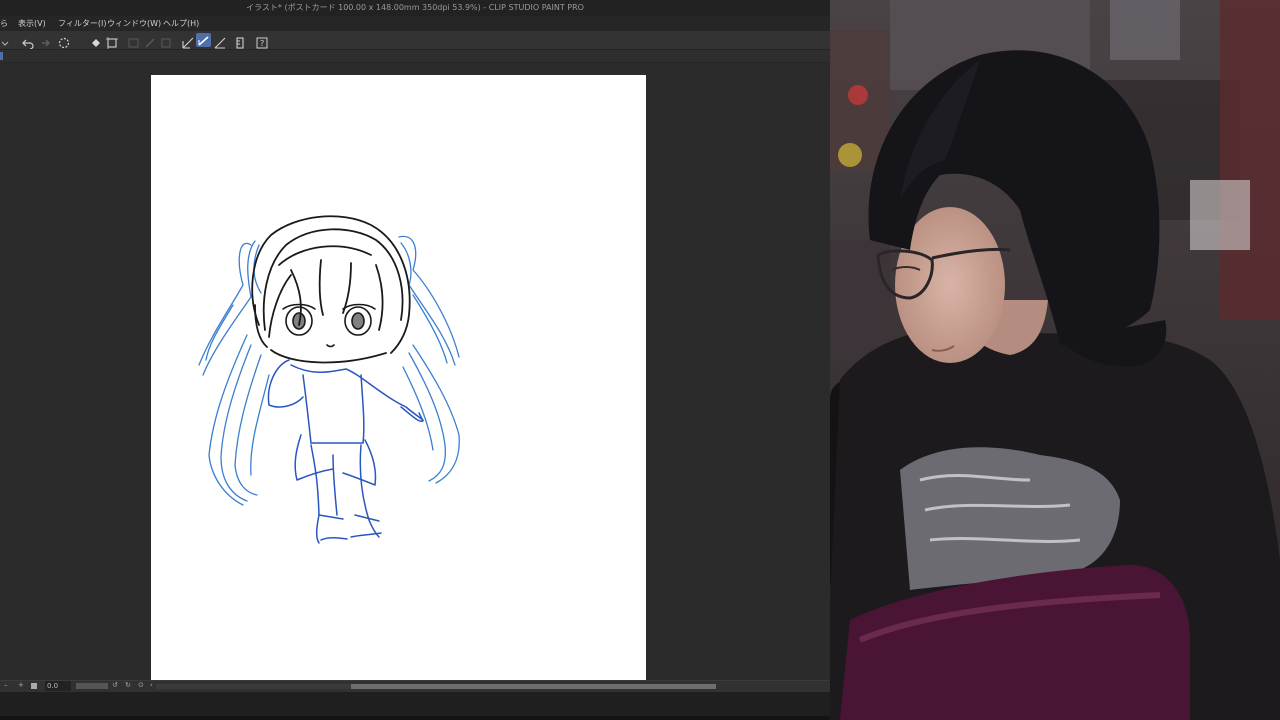 The height and width of the screenshot is (720, 1280). What do you see at coordinates (166, 41) in the screenshot?
I see `crop-icon` at bounding box center [166, 41].